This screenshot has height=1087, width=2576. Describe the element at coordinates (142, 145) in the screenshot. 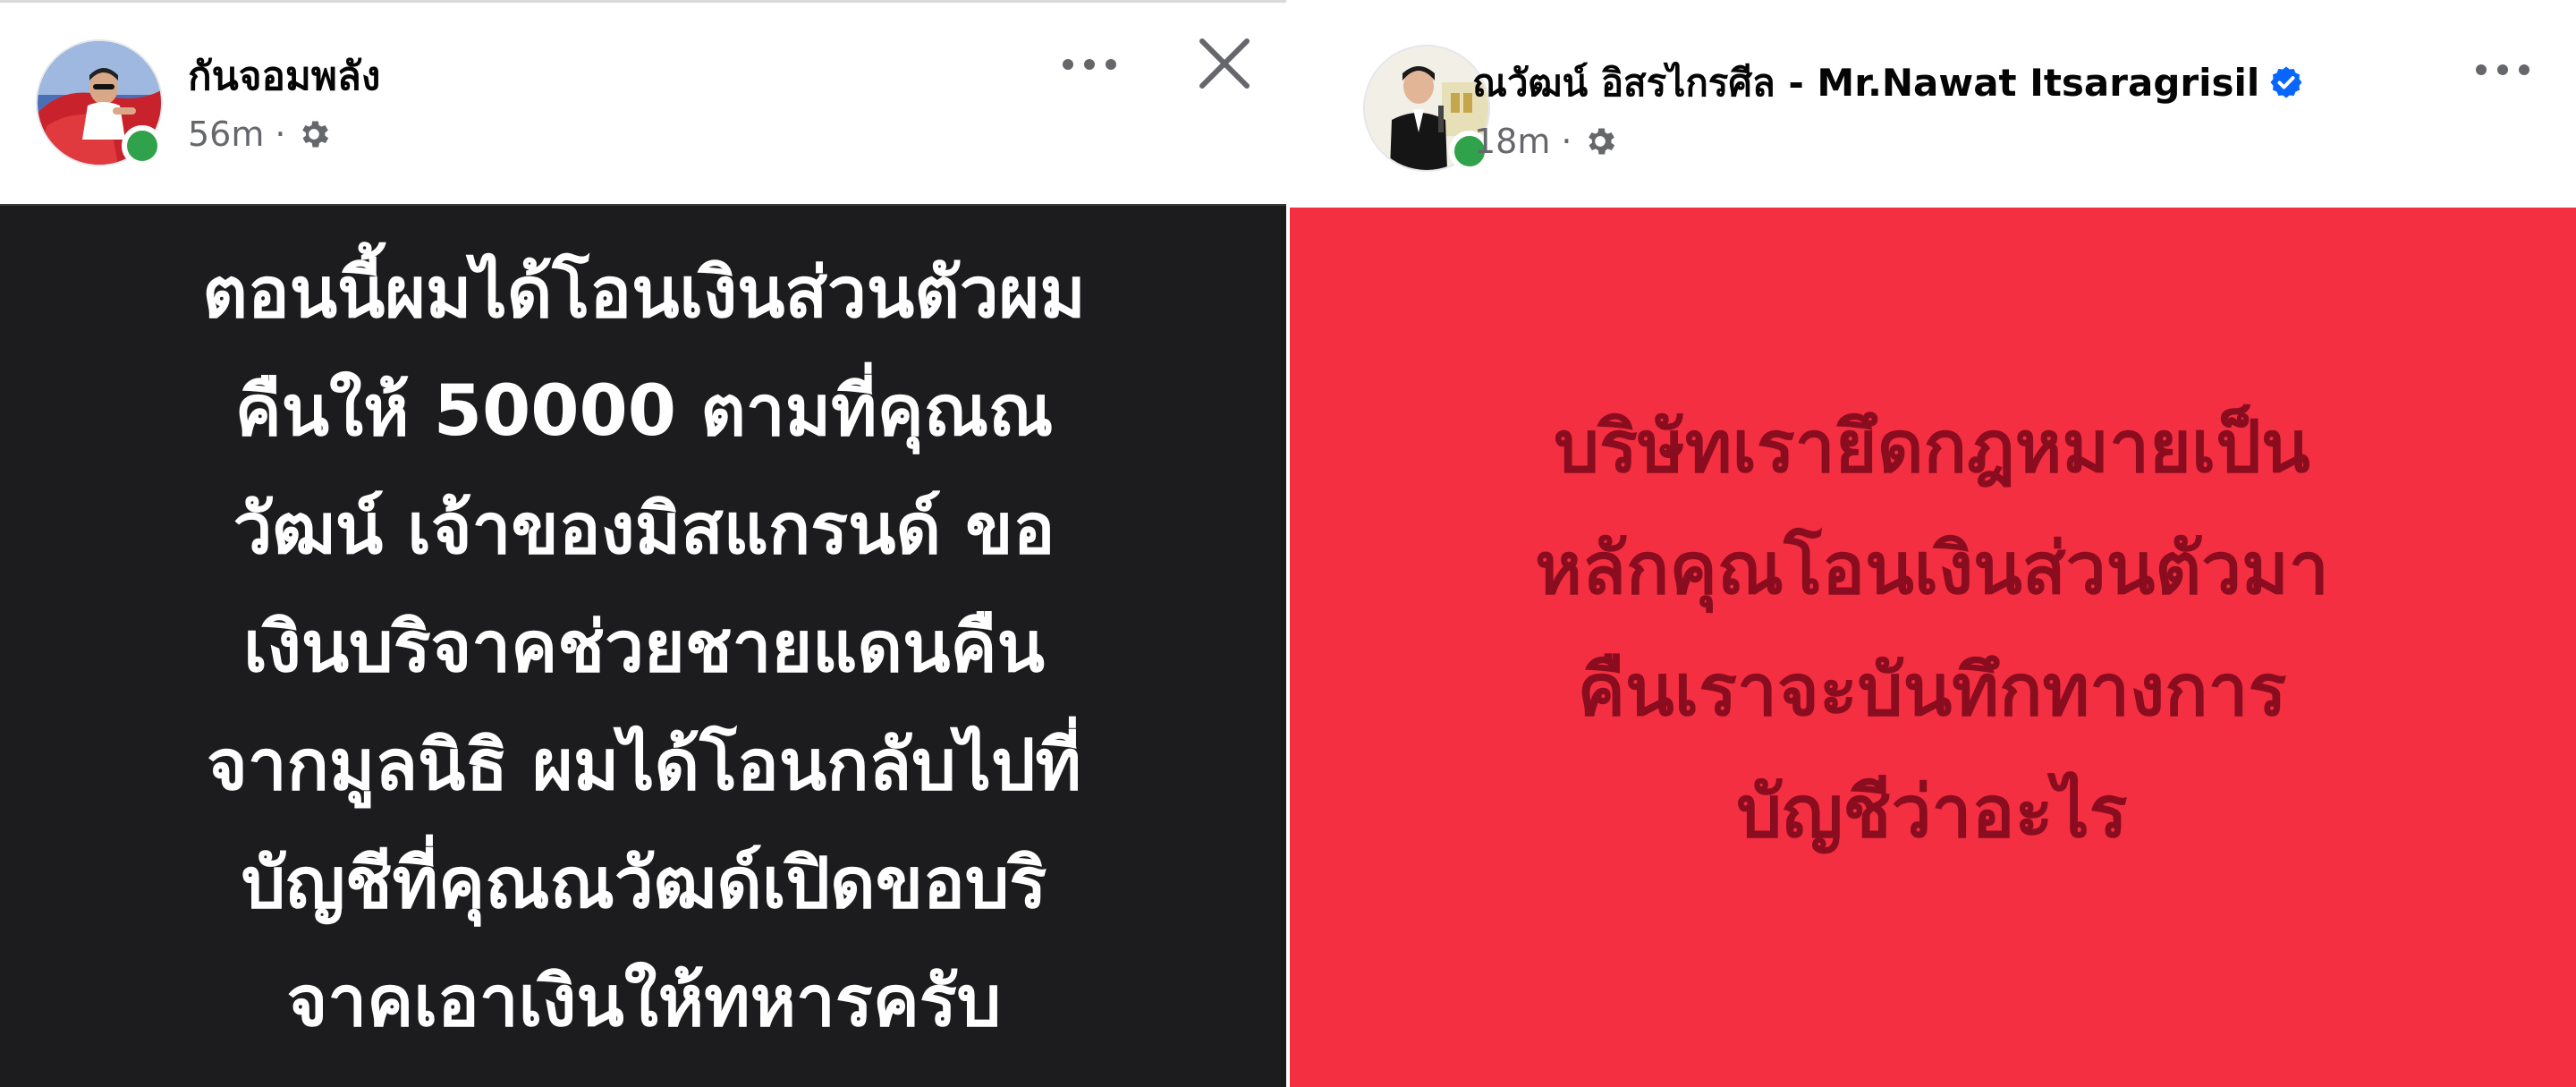

I see `online-status-dot` at that location.